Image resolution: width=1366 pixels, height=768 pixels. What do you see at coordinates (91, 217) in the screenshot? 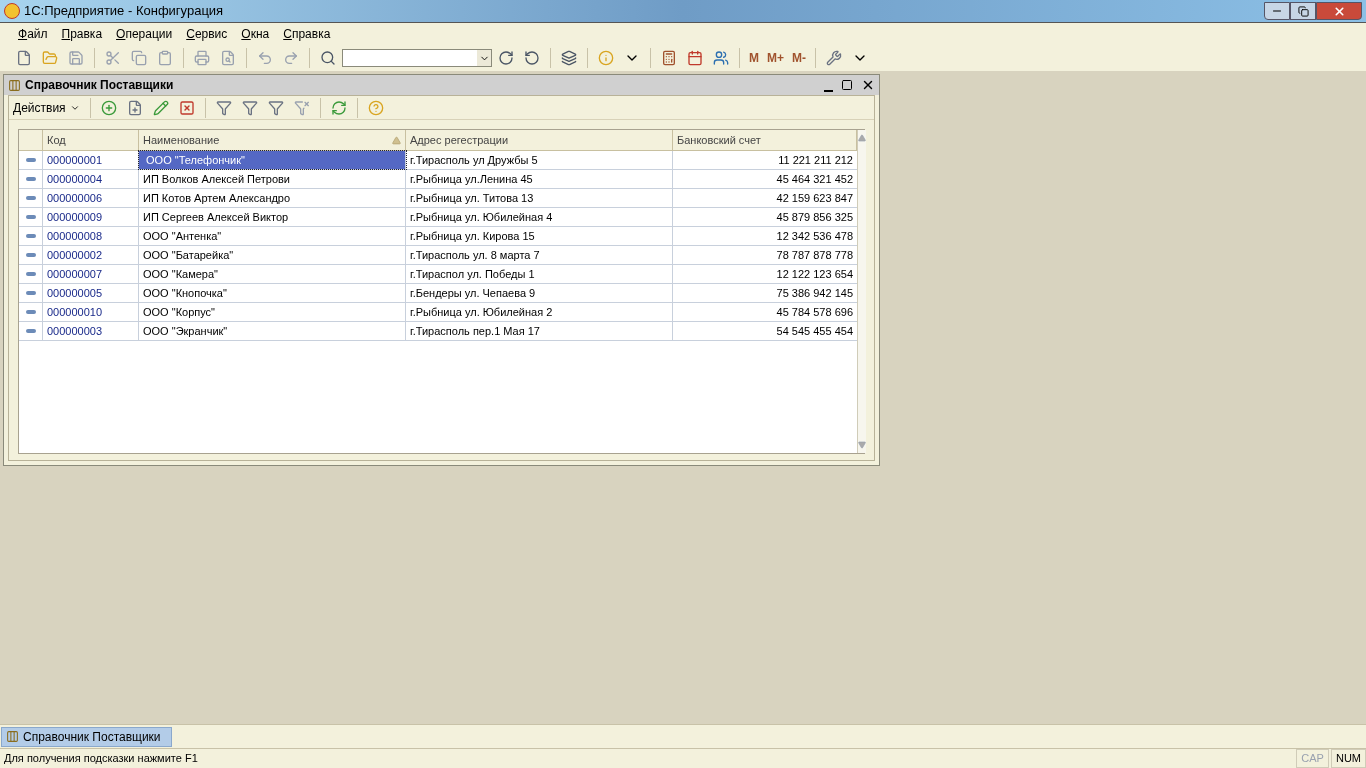
I see `table-cell: 000000009` at bounding box center [91, 217].